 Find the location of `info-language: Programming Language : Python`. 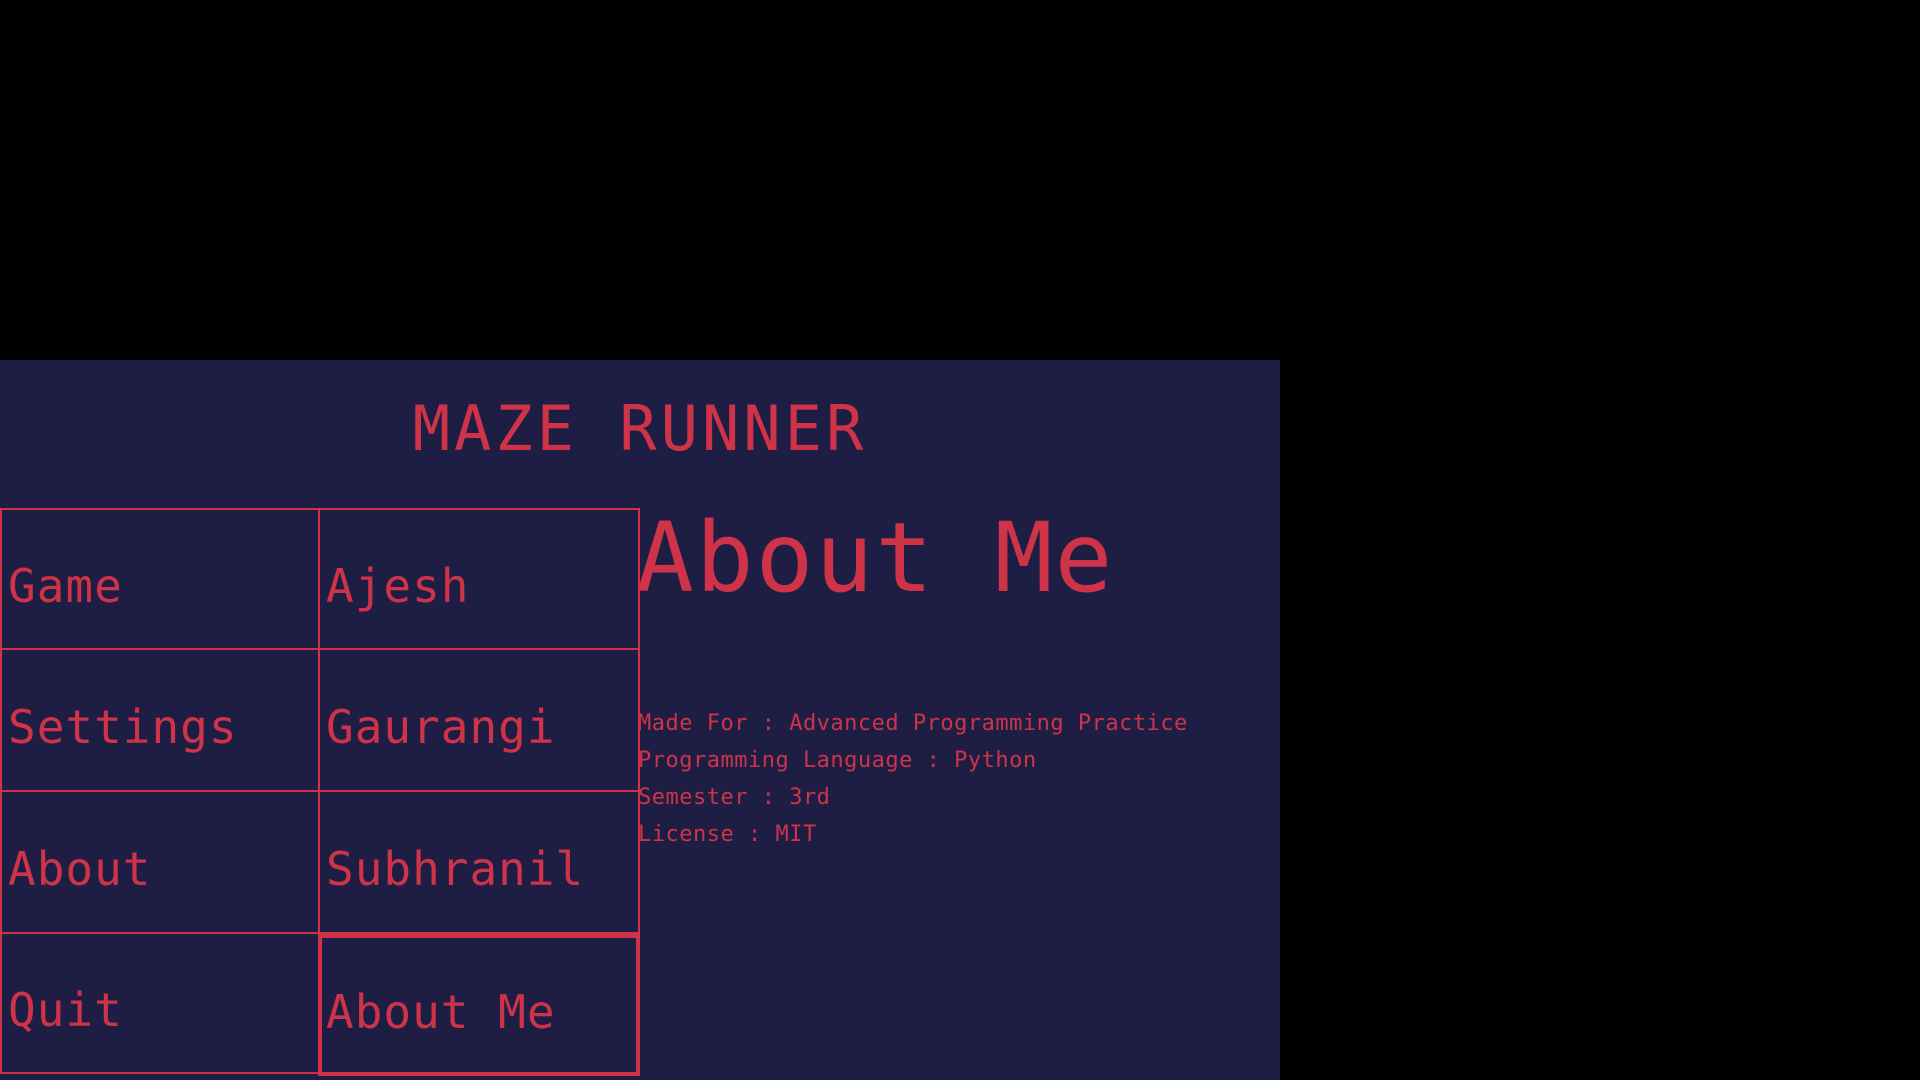

info-language: Programming Language : Python is located at coordinates (837, 760).